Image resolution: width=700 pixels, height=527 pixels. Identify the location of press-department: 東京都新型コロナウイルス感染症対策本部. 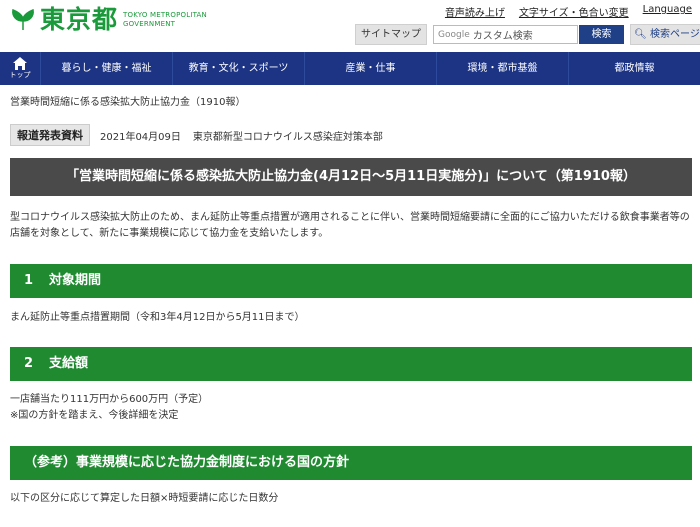
(287, 137).